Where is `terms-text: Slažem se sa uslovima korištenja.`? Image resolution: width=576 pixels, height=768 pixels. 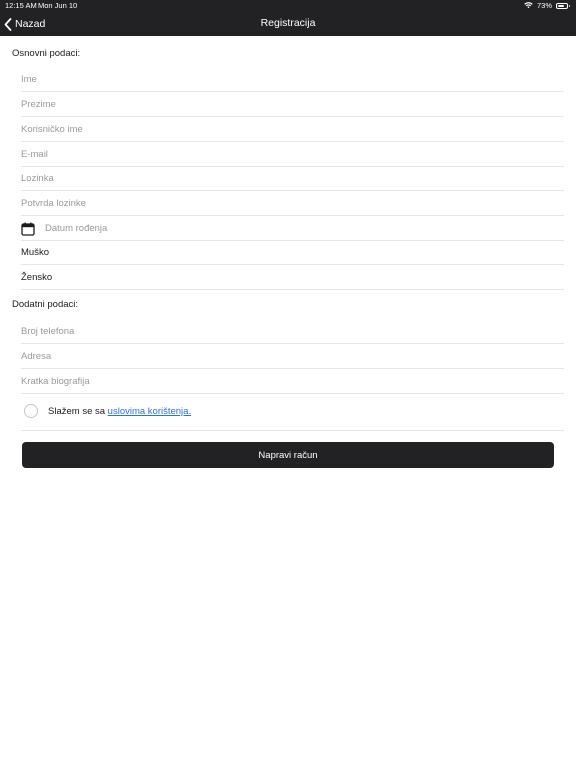 terms-text: Slažem se sa uslovima korištenja. is located at coordinates (119, 411).